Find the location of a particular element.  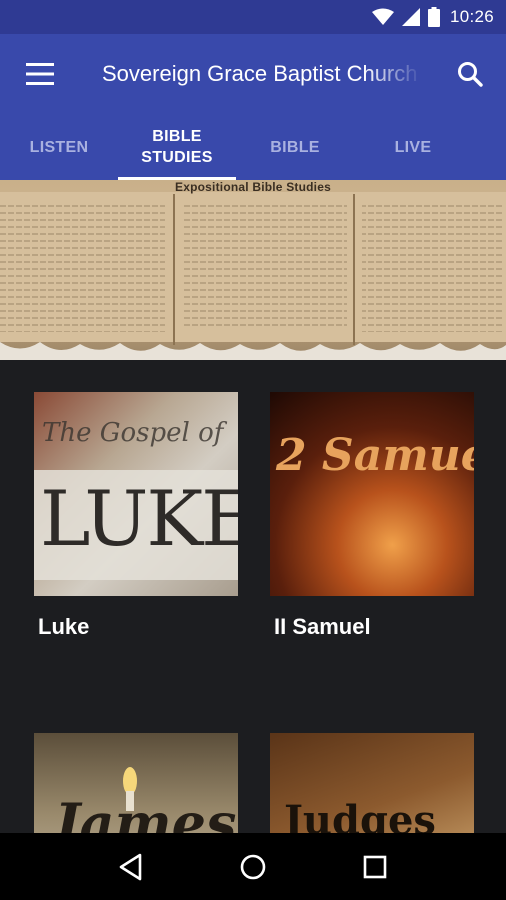

home-button is located at coordinates (253, 867).